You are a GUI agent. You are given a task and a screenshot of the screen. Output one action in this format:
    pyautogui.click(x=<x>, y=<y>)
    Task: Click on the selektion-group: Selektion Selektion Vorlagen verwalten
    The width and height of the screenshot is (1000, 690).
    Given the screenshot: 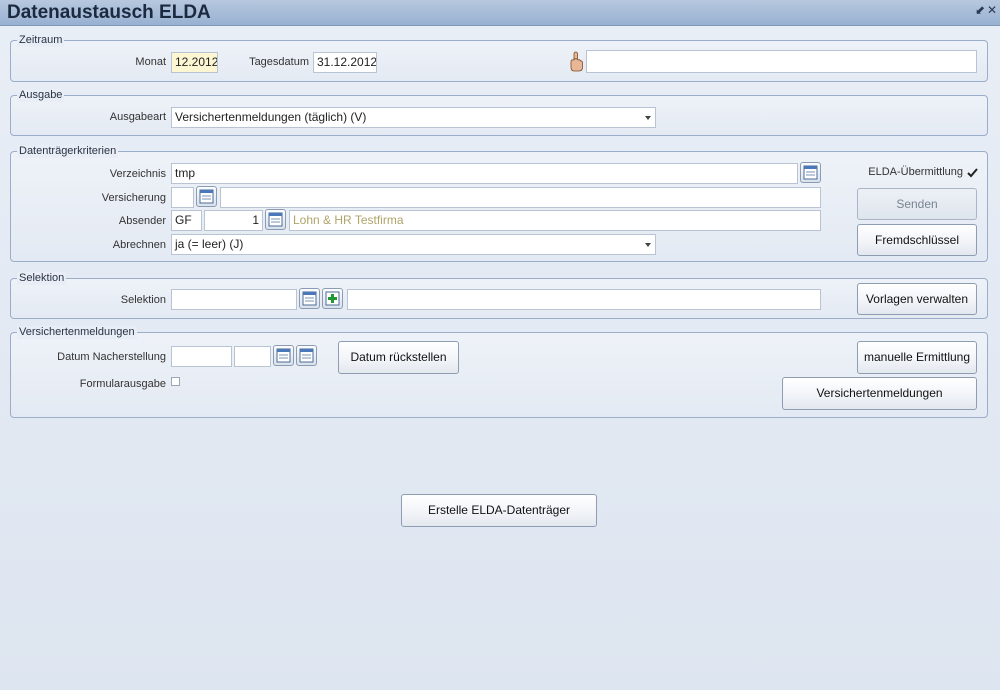 What is the action you would take?
    pyautogui.click(x=499, y=295)
    